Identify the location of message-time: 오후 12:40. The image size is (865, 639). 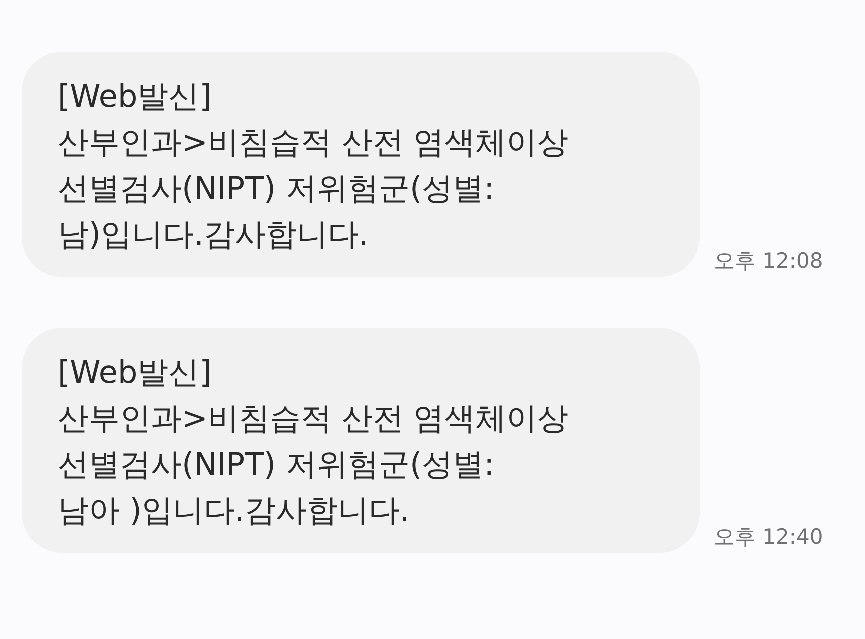
(769, 537).